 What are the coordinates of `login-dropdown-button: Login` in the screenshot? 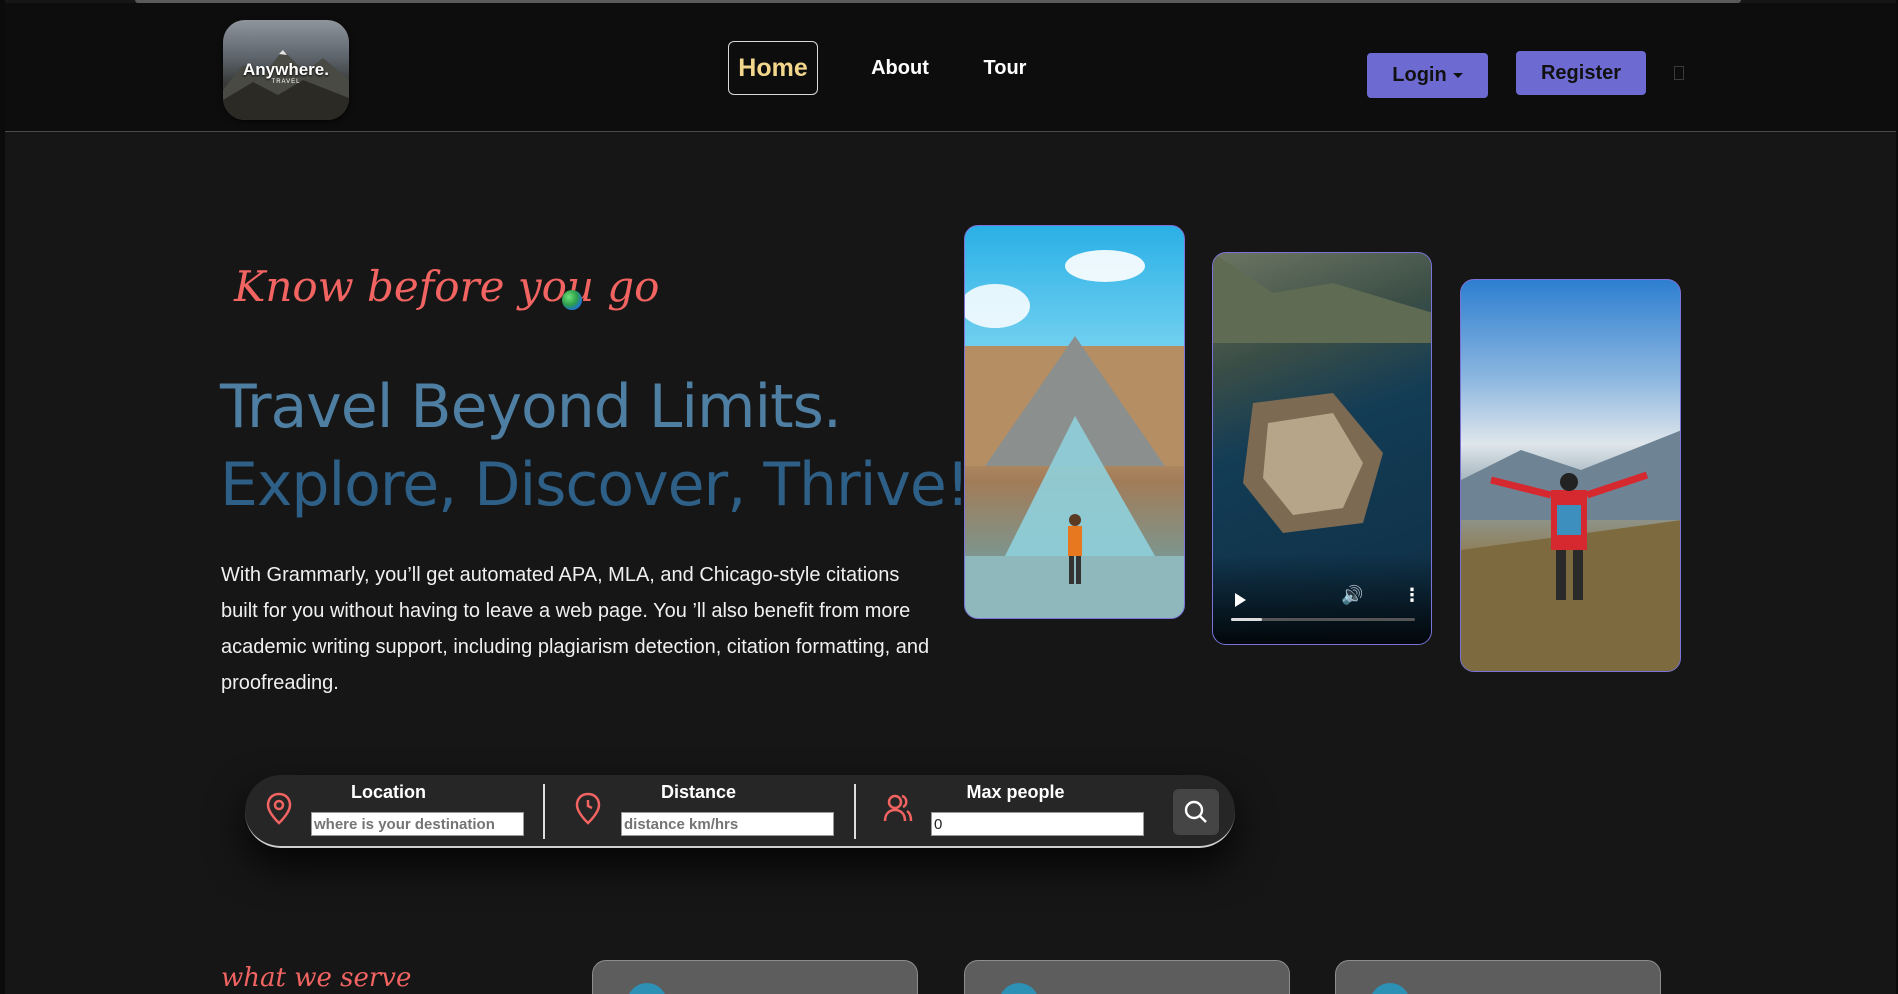 It's located at (1427, 75).